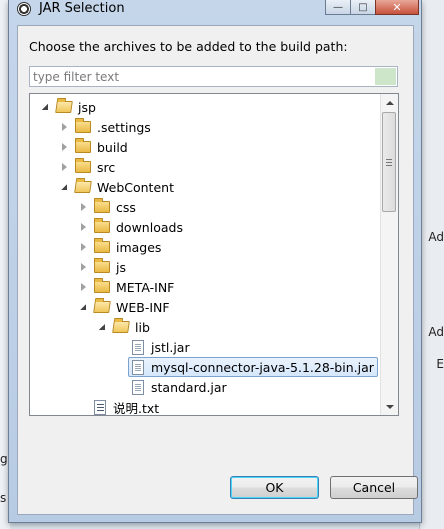 Image resolution: width=444 pixels, height=529 pixels. Describe the element at coordinates (121, 267) in the screenshot. I see `tree-item-label: js` at that location.